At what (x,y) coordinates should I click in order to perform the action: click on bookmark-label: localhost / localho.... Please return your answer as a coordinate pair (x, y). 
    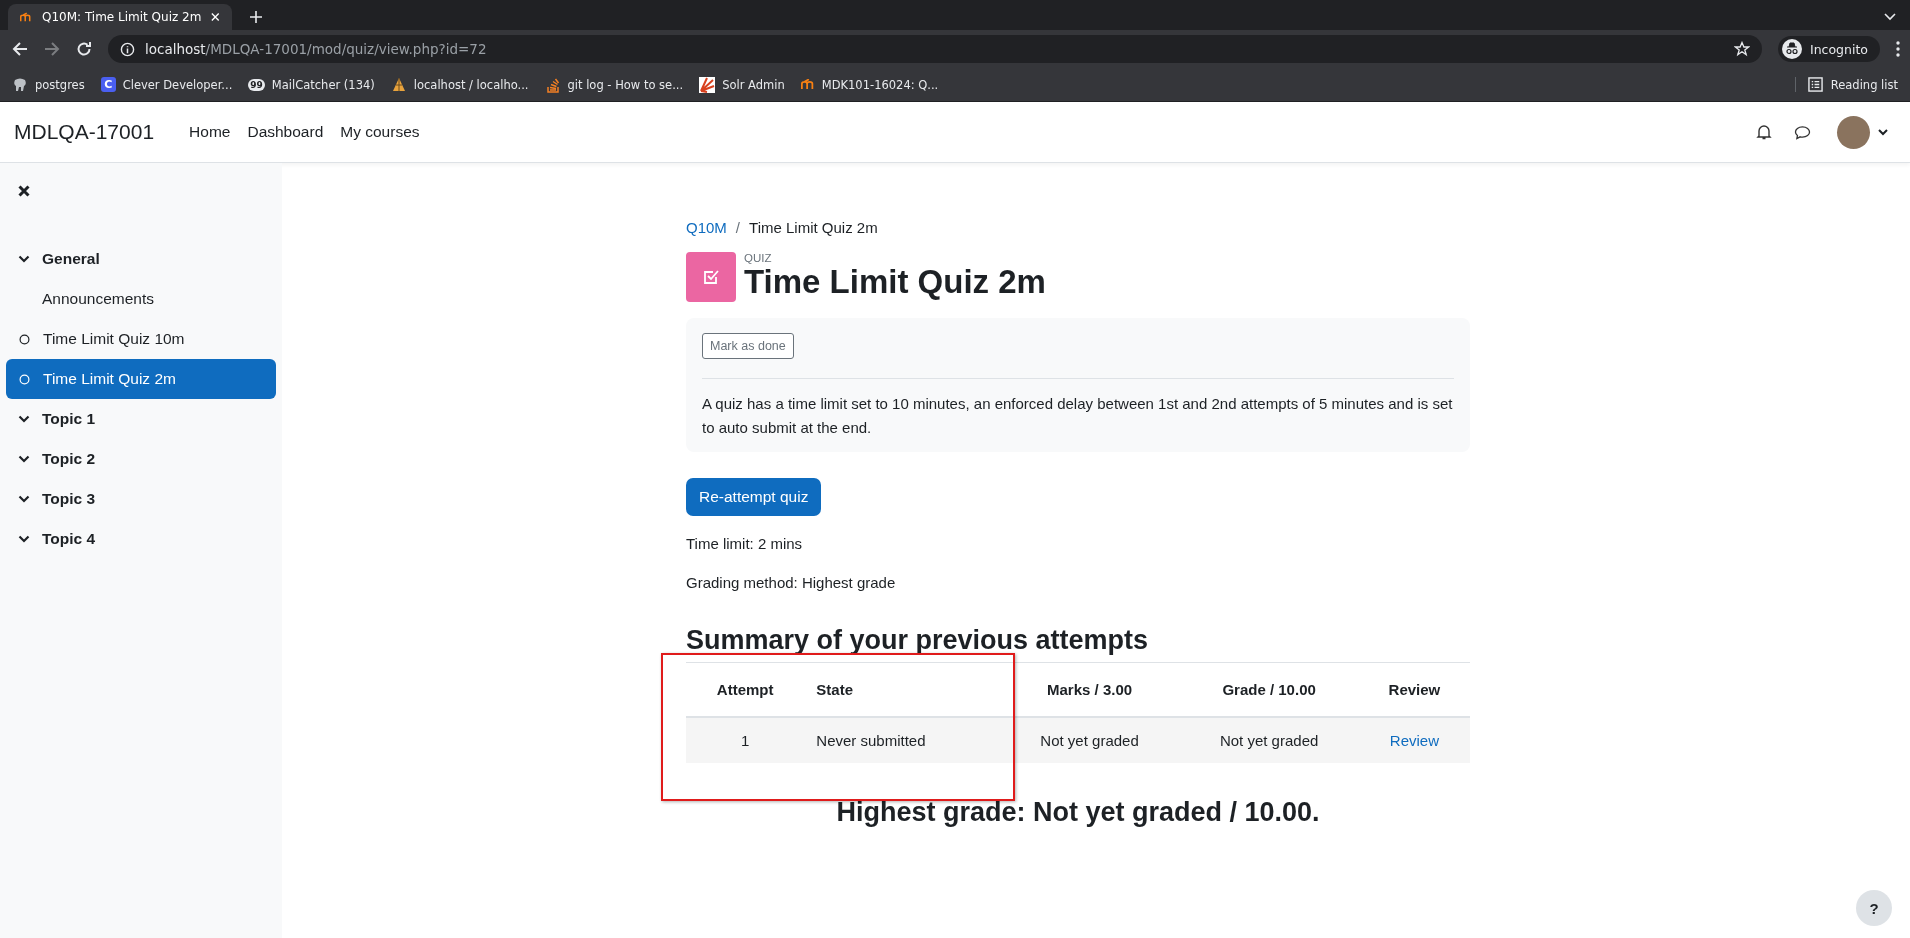
    Looking at the image, I should click on (471, 84).